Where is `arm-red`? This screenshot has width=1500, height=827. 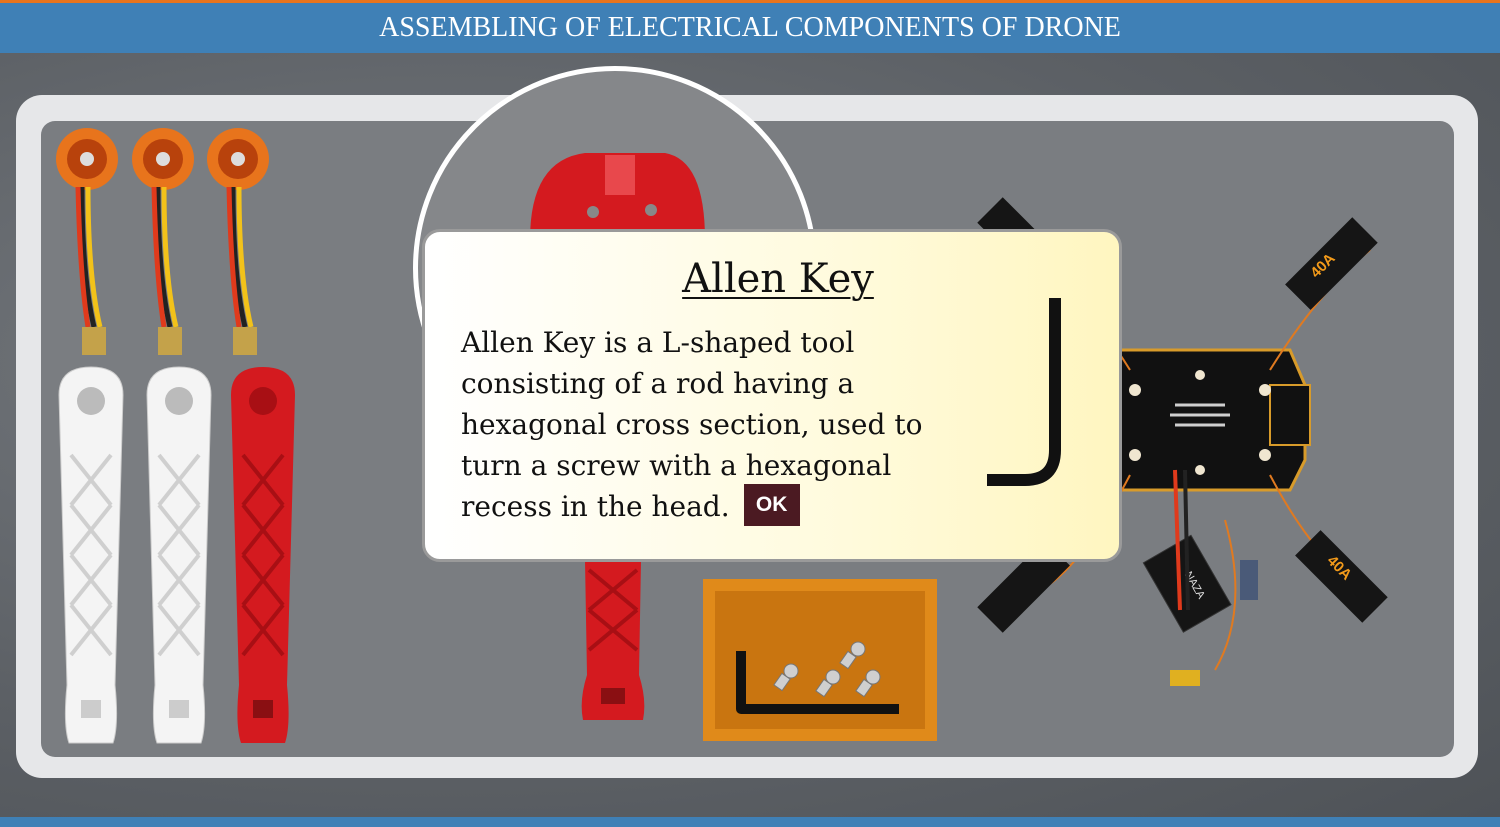 arm-red is located at coordinates (263, 555).